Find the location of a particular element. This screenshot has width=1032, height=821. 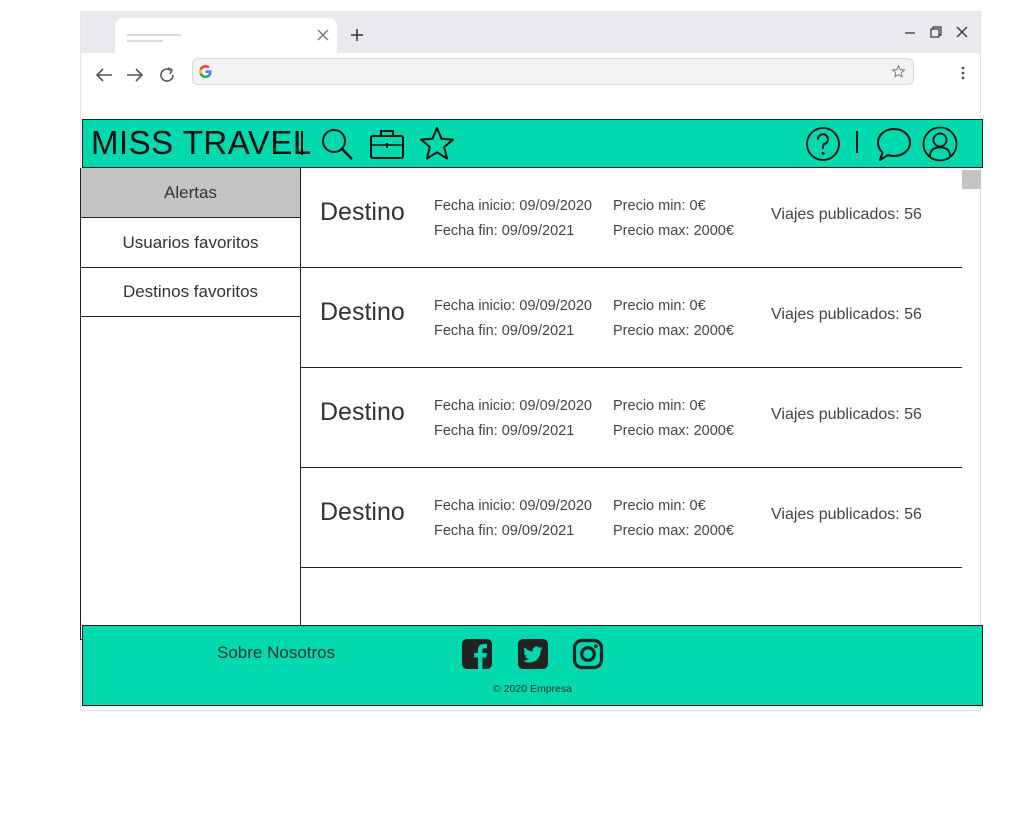

facebook-icon is located at coordinates (477, 654).